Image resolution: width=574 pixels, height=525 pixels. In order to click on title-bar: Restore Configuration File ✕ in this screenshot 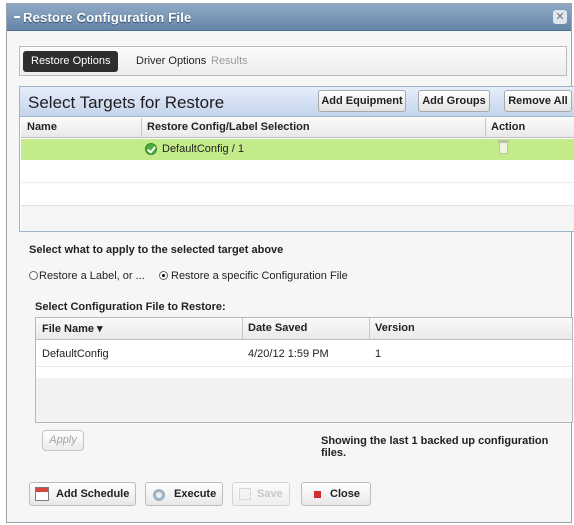, I will do `click(289, 17)`.